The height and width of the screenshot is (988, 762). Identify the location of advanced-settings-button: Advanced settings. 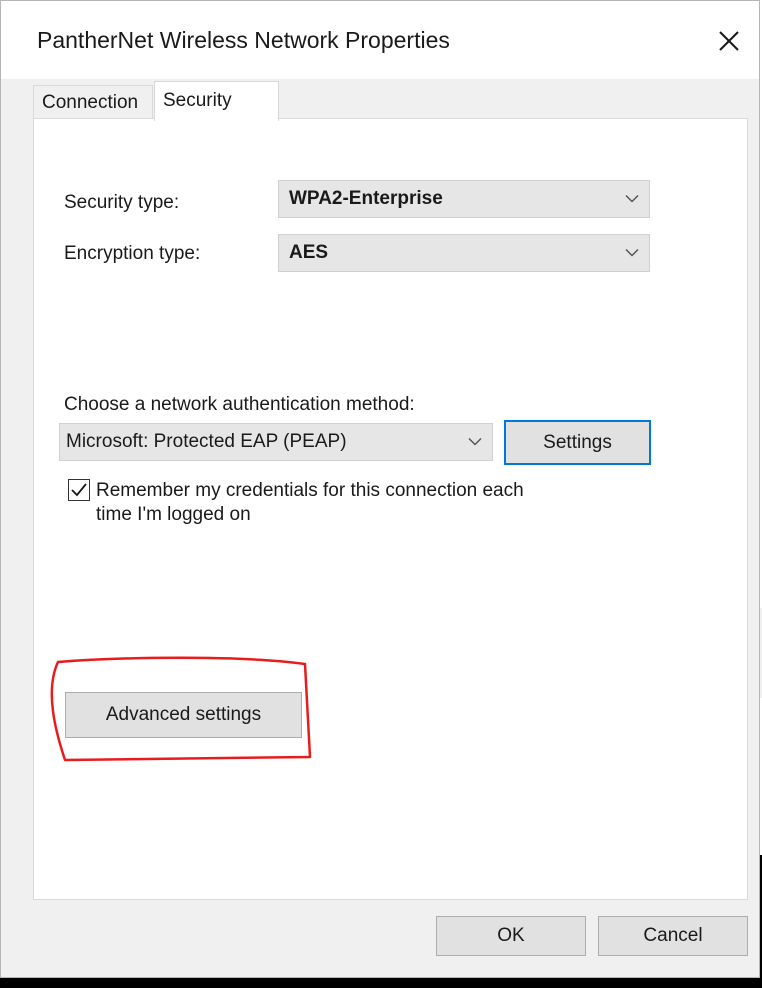
(183, 715).